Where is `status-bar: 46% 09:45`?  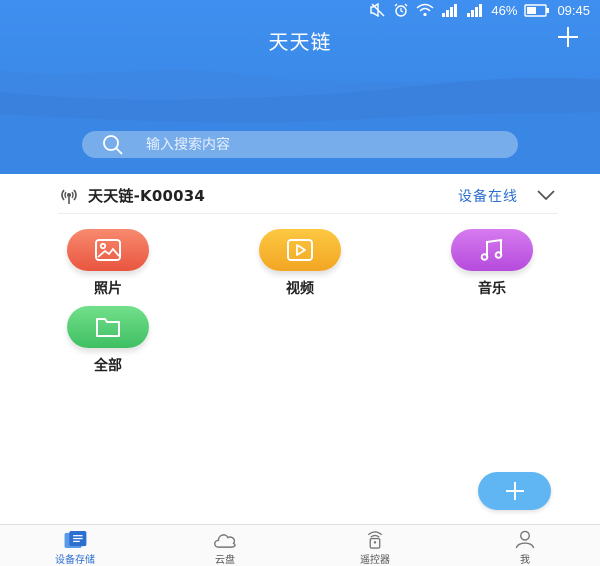
status-bar: 46% 09:45 is located at coordinates (485, 10).